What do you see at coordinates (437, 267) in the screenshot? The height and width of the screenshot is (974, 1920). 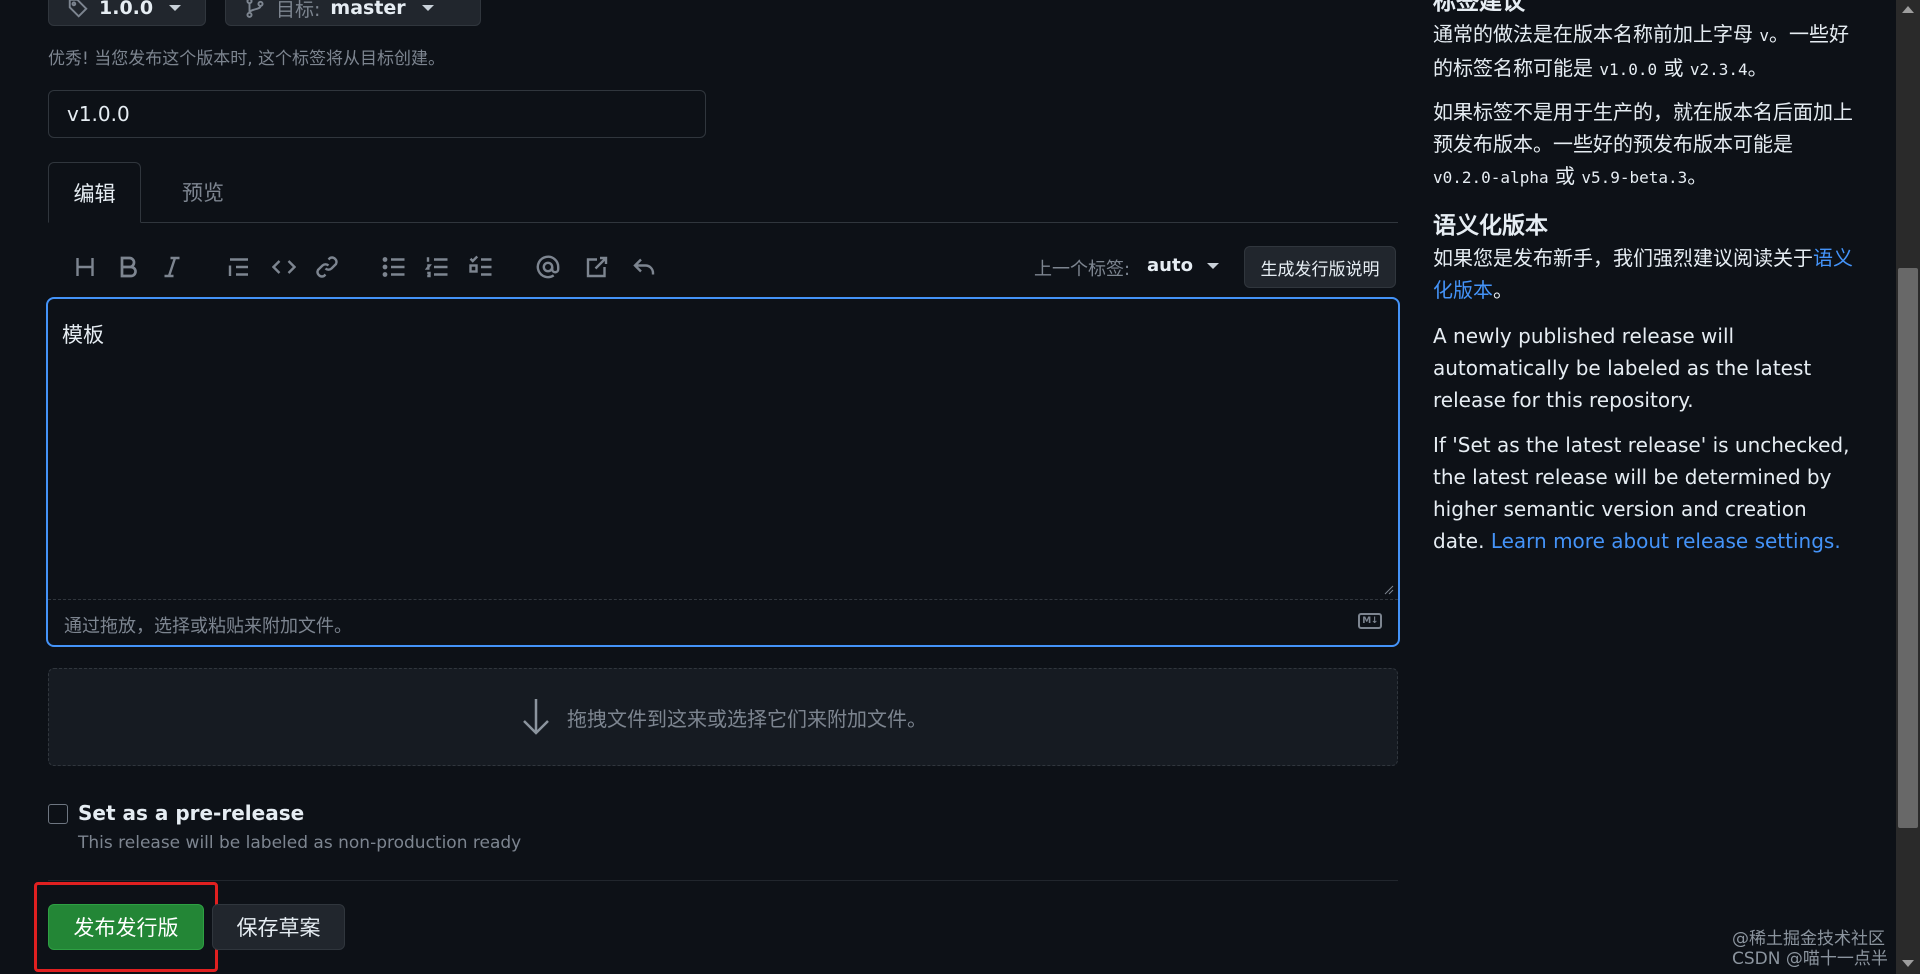 I see `ordered-list-icon` at bounding box center [437, 267].